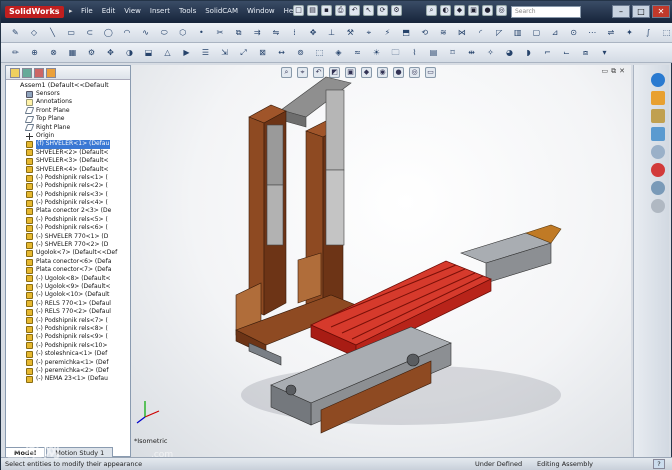 The width and height of the screenshot is (672, 470). I want to click on drawing-icon: ▤, so click(433, 52).